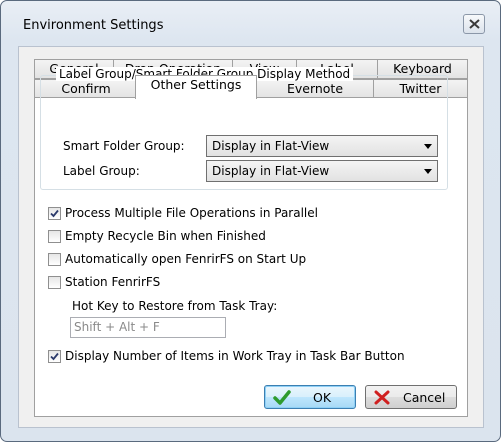 The width and height of the screenshot is (501, 442). I want to click on title-bar: Environment Settings, so click(250, 17).